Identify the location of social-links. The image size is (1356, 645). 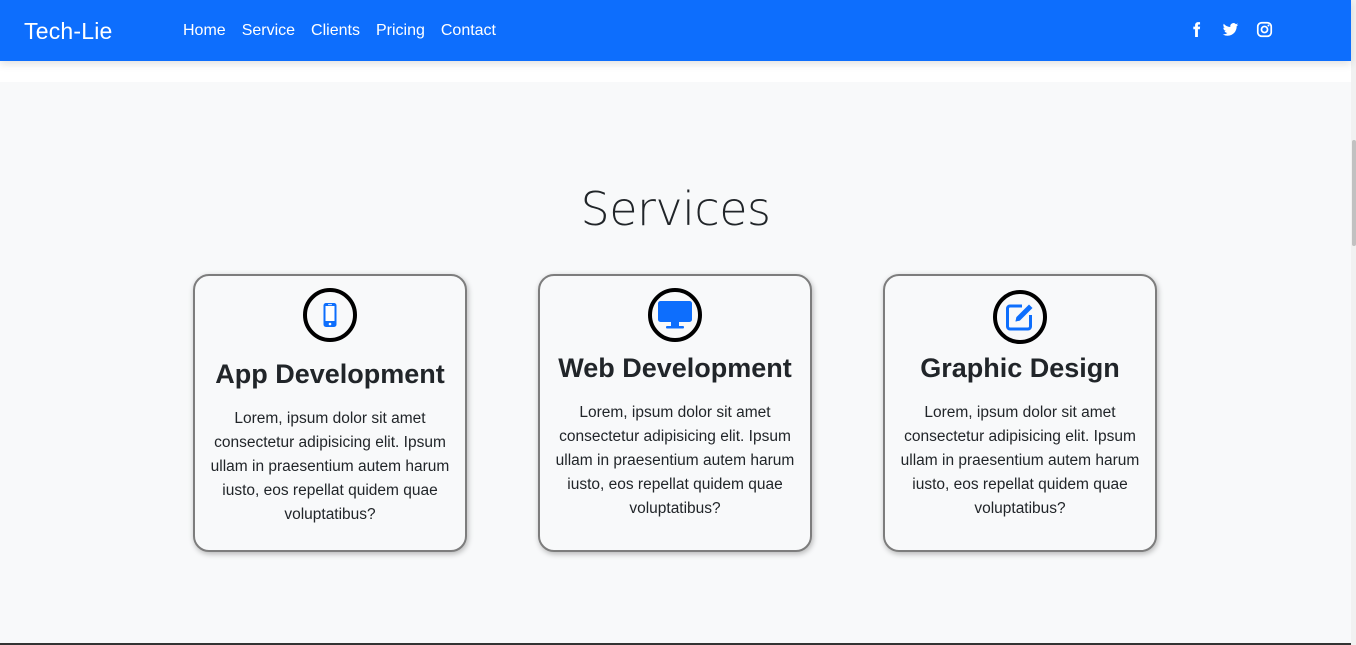
(1230, 29).